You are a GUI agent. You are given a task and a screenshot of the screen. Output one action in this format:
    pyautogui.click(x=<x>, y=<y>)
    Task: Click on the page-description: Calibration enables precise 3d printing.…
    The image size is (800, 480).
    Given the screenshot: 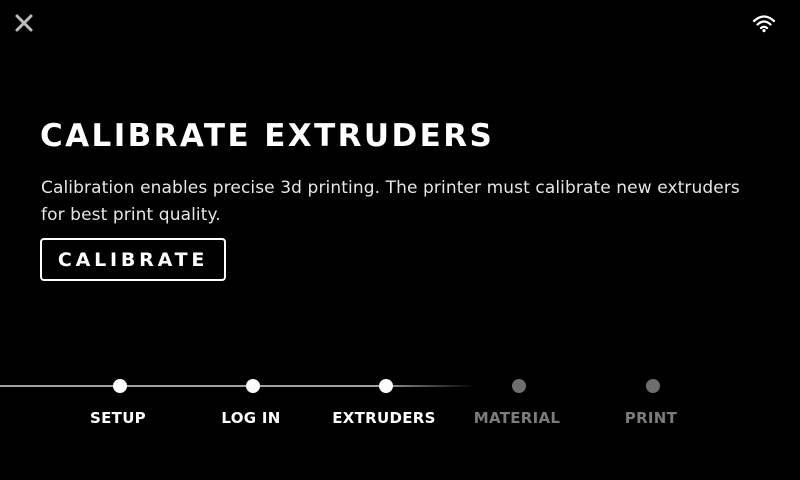 What is the action you would take?
    pyautogui.click(x=390, y=201)
    